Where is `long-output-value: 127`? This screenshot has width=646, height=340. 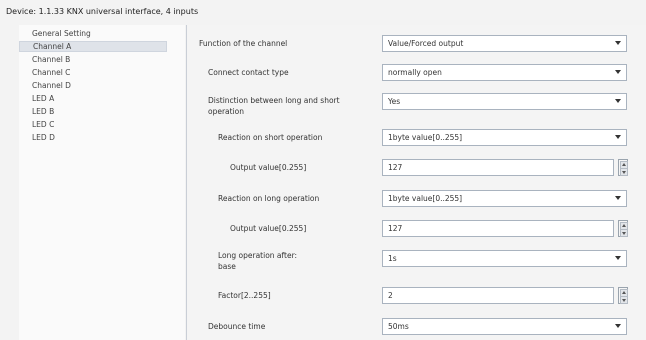
long-output-value: 127 is located at coordinates (395, 228).